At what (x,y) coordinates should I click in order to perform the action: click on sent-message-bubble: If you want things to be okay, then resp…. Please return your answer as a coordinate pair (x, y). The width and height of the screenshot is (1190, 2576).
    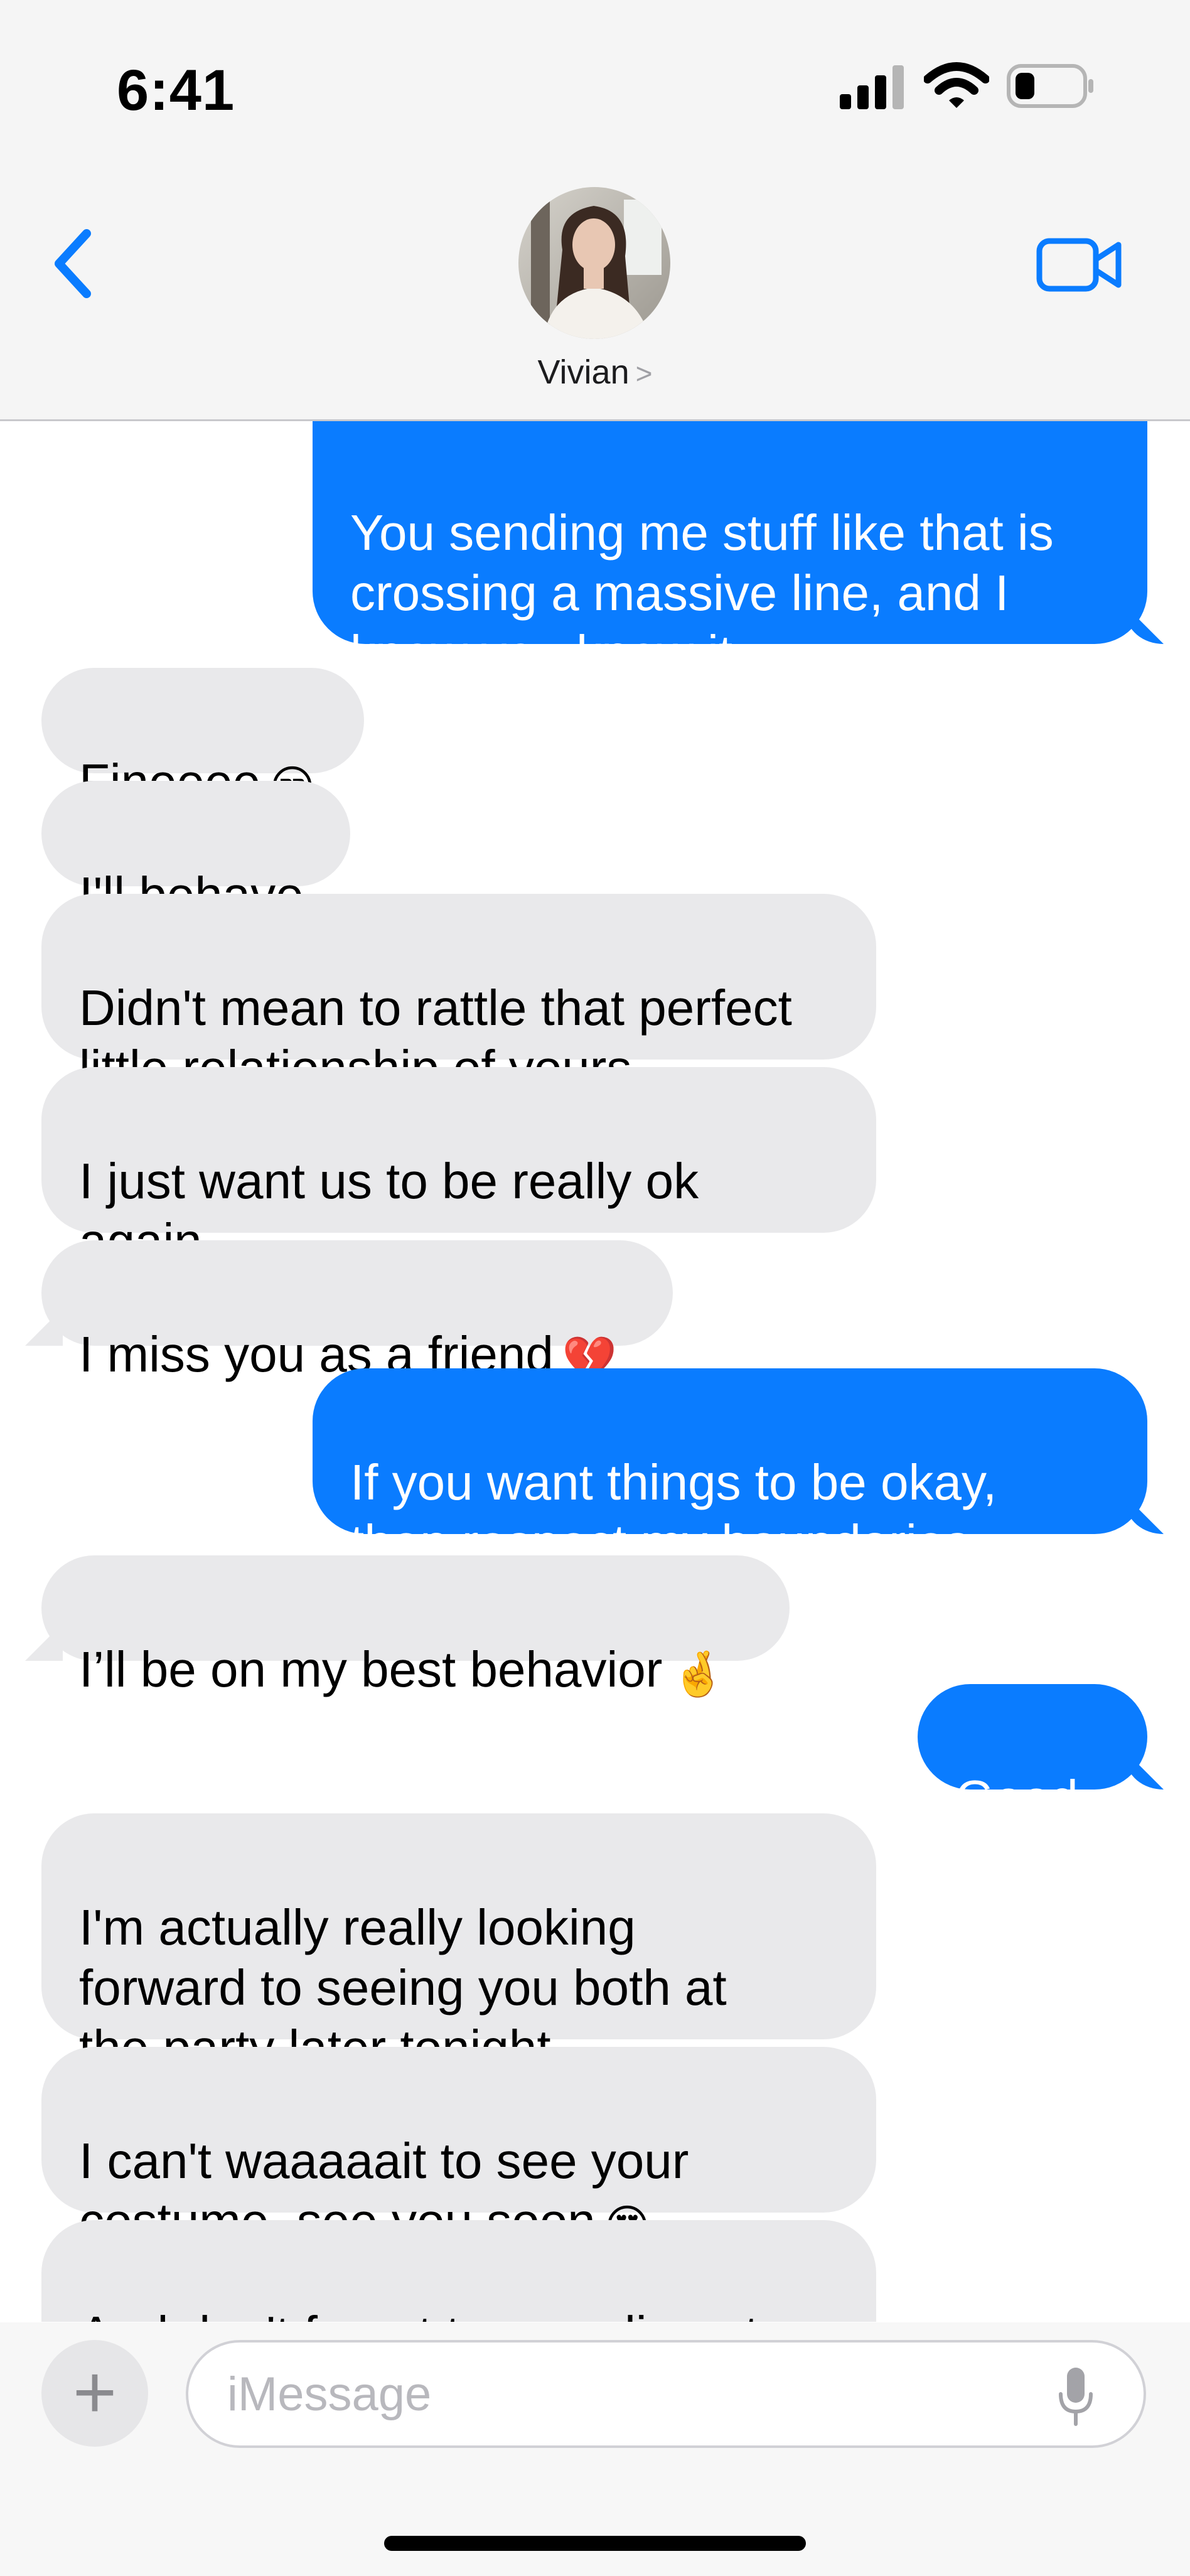
    Looking at the image, I should click on (730, 1469).